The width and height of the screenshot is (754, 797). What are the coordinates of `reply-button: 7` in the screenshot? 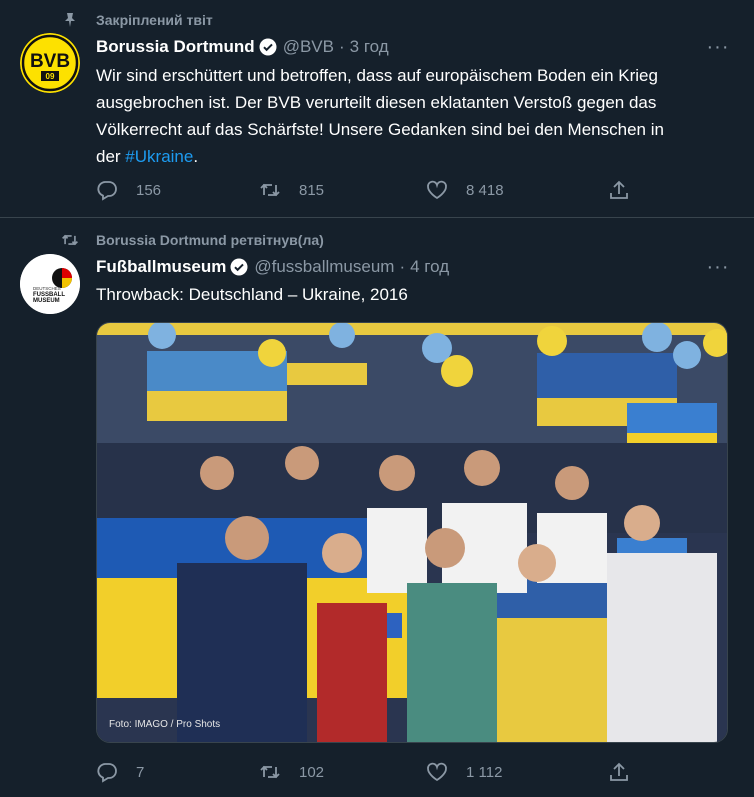 It's located at (177, 772).